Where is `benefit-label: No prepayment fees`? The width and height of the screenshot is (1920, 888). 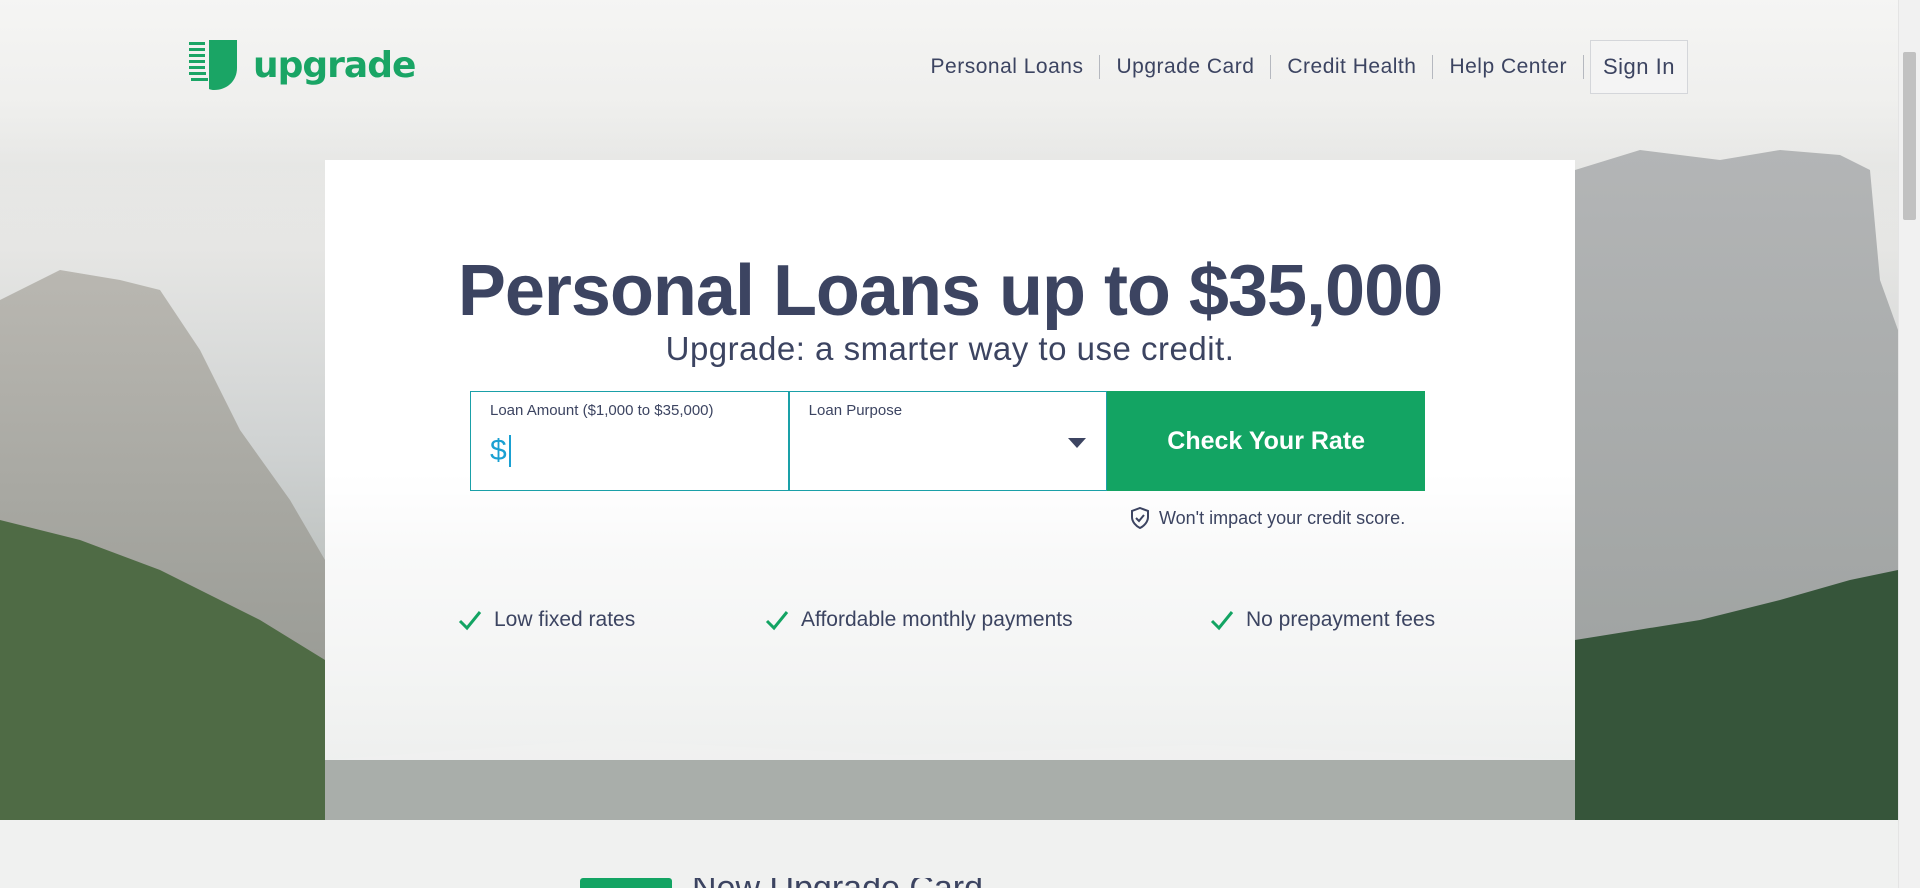
benefit-label: No prepayment fees is located at coordinates (1341, 619).